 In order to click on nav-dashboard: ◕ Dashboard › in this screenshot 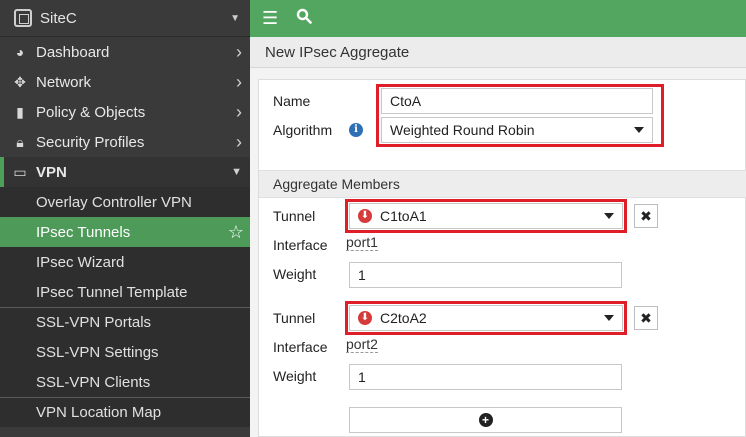, I will do `click(125, 52)`.